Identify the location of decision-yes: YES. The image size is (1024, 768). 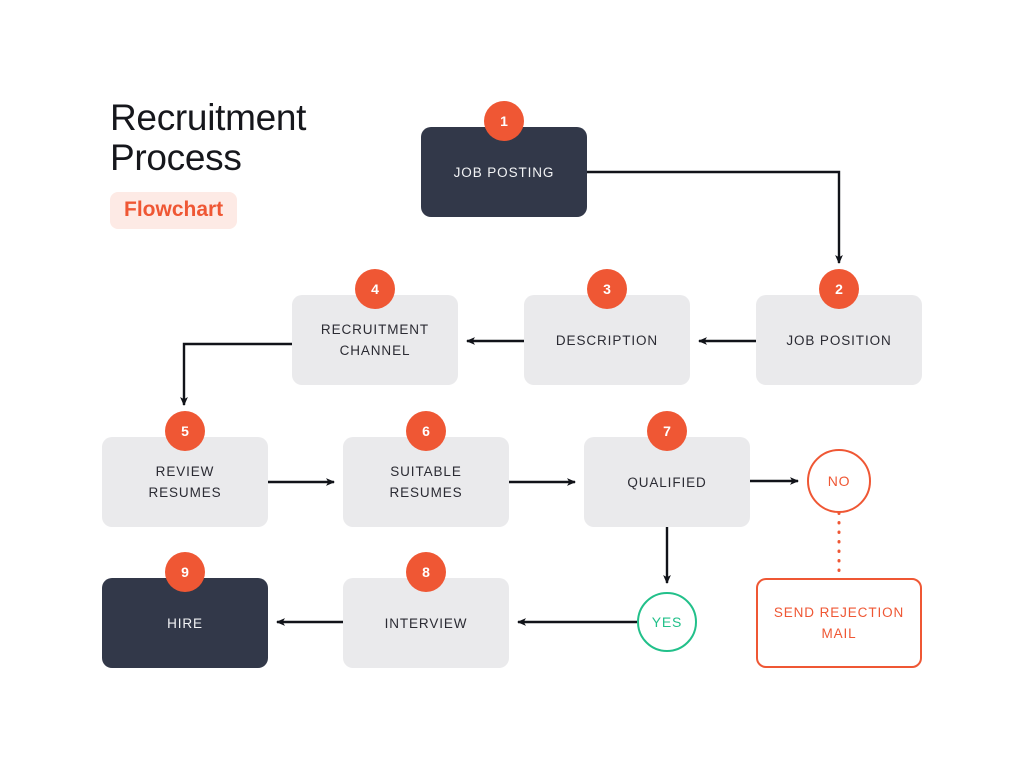
(667, 622).